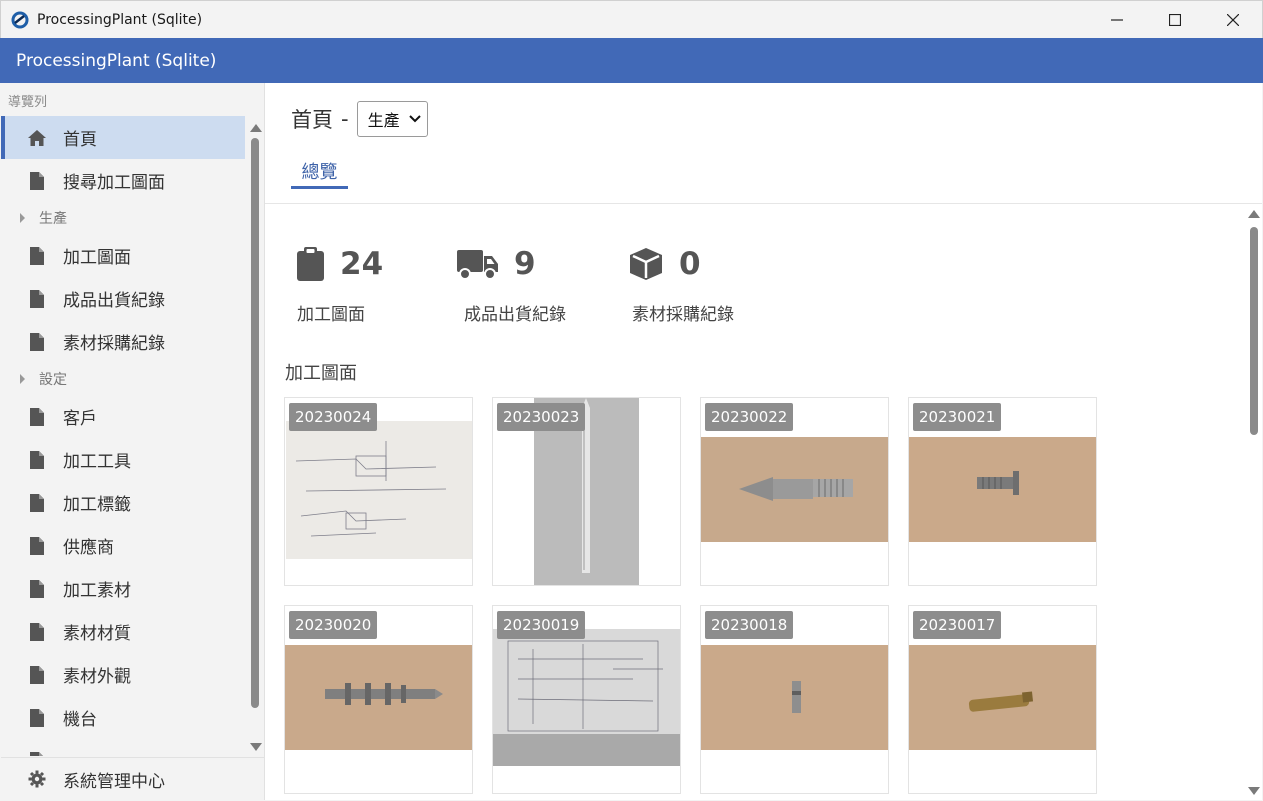 The width and height of the screenshot is (1263, 801). Describe the element at coordinates (123, 379) in the screenshot. I see `sidebar-group-settings: 設定` at that location.